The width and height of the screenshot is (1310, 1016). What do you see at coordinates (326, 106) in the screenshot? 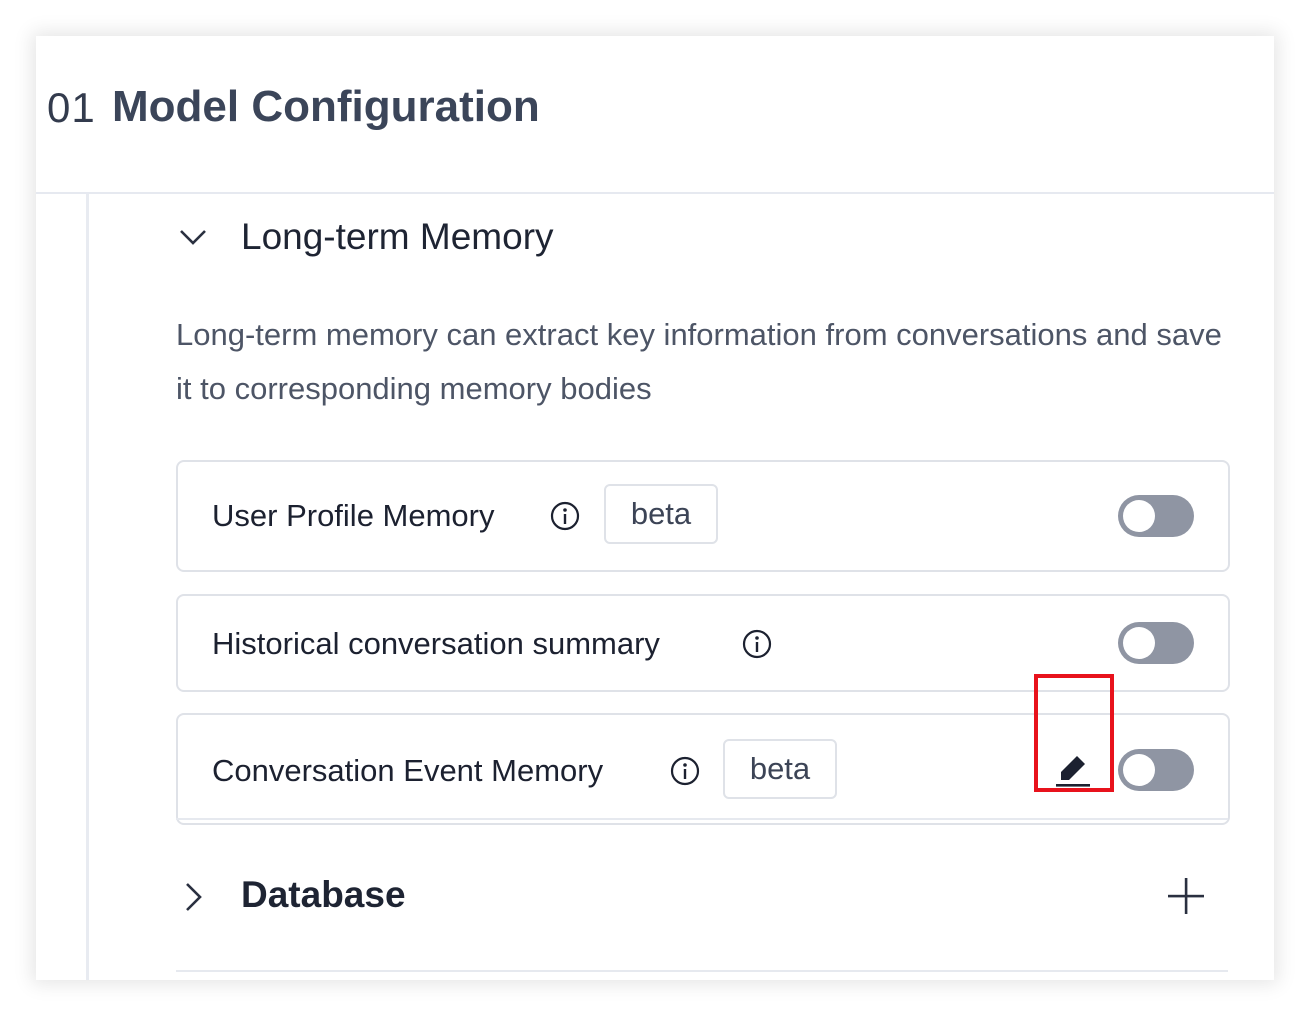
I see `section-title: Model Configuration` at bounding box center [326, 106].